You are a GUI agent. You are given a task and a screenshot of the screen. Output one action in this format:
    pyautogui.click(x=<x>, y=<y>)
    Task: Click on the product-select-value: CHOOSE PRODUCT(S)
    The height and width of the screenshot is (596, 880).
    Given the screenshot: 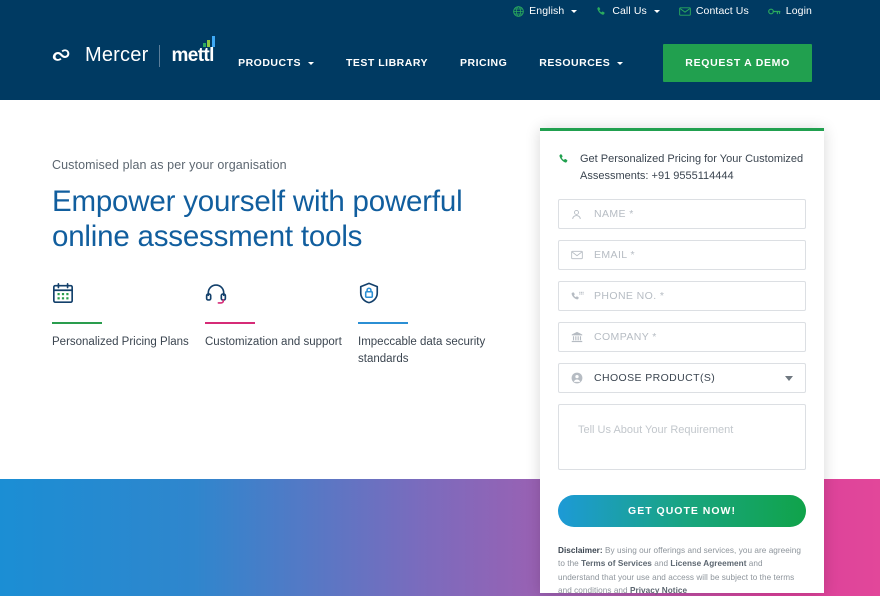 What is the action you would take?
    pyautogui.click(x=682, y=378)
    